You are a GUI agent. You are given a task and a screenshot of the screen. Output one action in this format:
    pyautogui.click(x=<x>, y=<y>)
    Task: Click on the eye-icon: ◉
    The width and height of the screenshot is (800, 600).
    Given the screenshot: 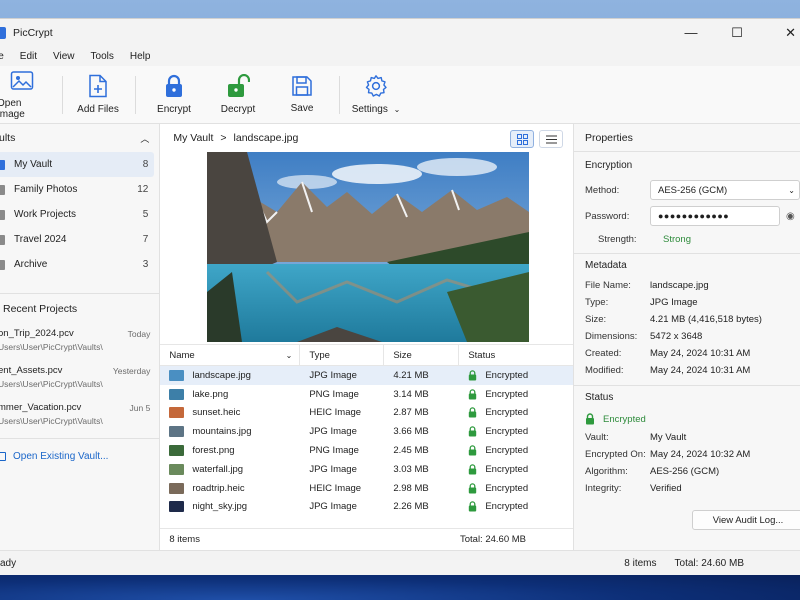 What is the action you would take?
    pyautogui.click(x=790, y=216)
    